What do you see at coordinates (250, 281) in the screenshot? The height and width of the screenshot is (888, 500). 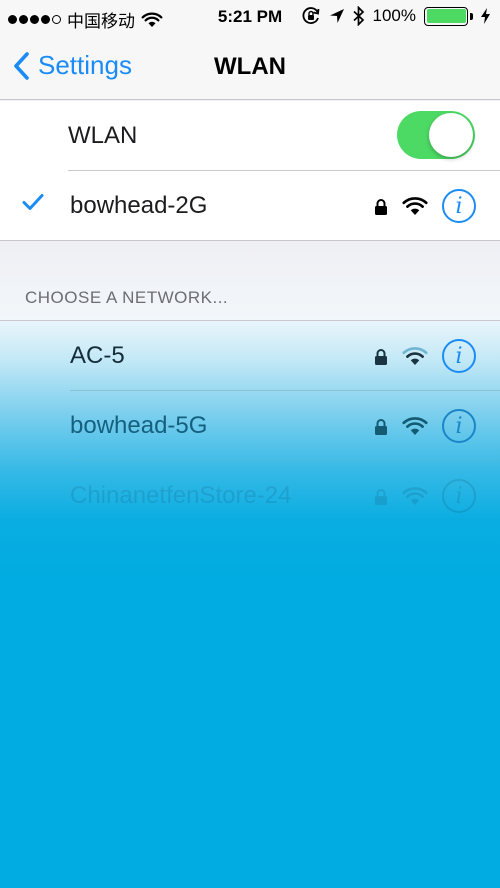 I see `section-background` at bounding box center [250, 281].